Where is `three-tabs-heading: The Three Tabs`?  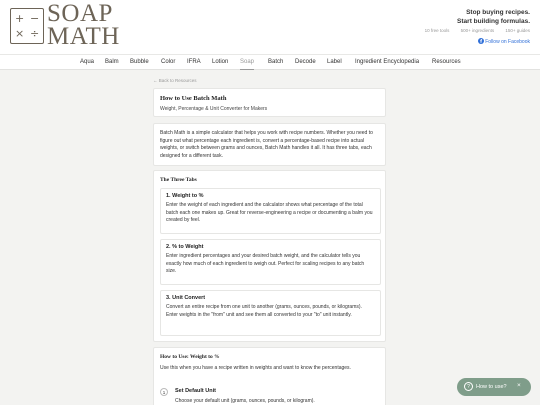 three-tabs-heading: The Three Tabs is located at coordinates (178, 180).